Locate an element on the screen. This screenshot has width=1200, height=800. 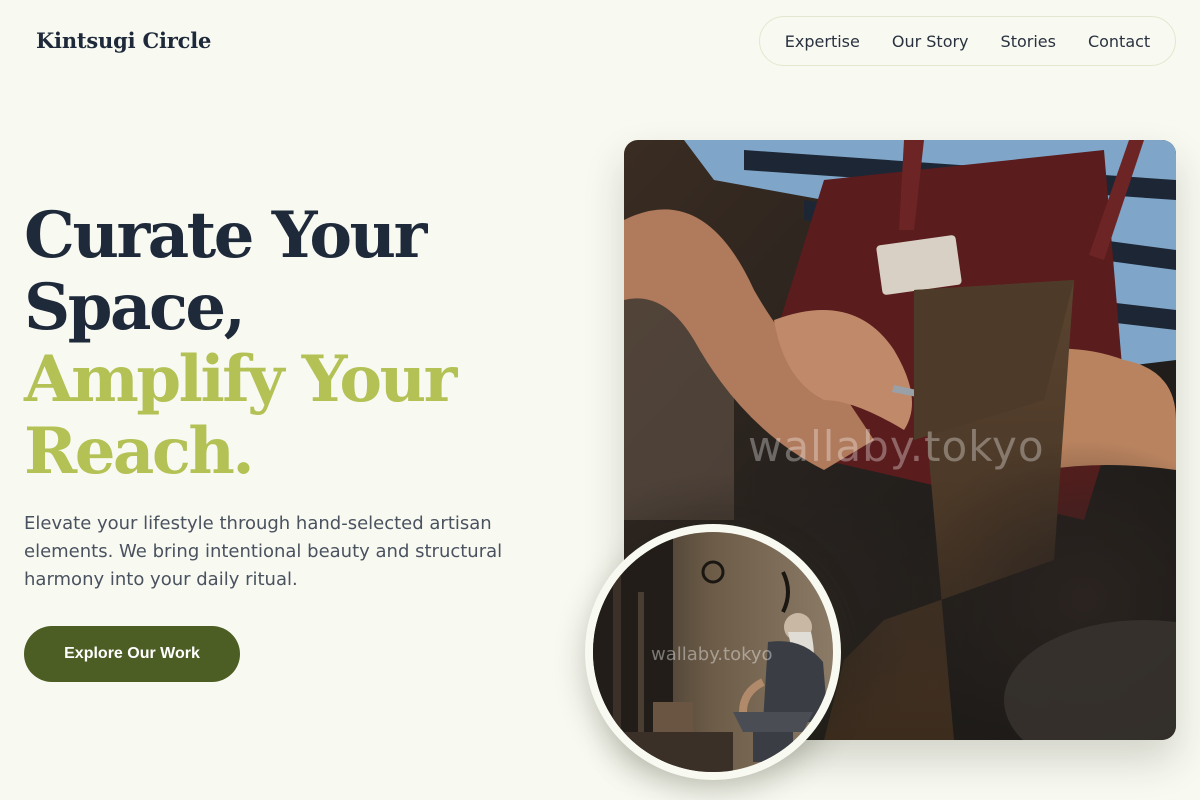
blacksmith-illustration is located at coordinates (713, 652).